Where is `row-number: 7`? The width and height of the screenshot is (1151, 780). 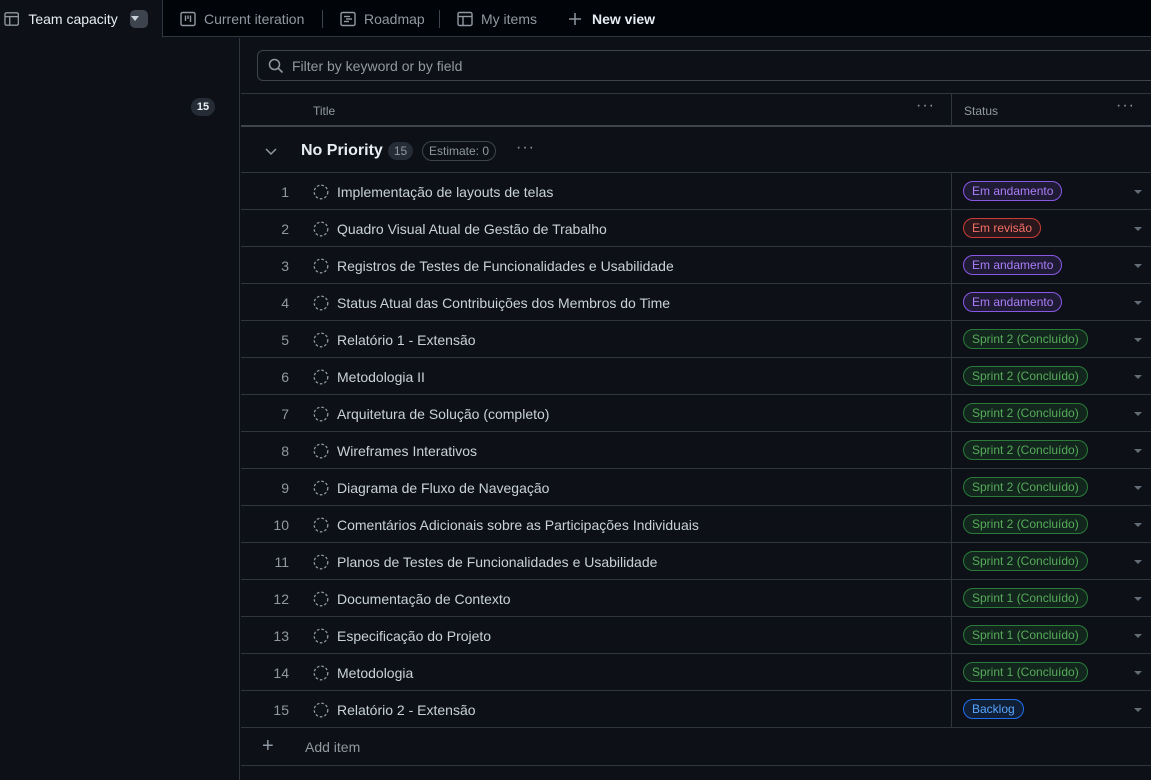
row-number: 7 is located at coordinates (285, 414).